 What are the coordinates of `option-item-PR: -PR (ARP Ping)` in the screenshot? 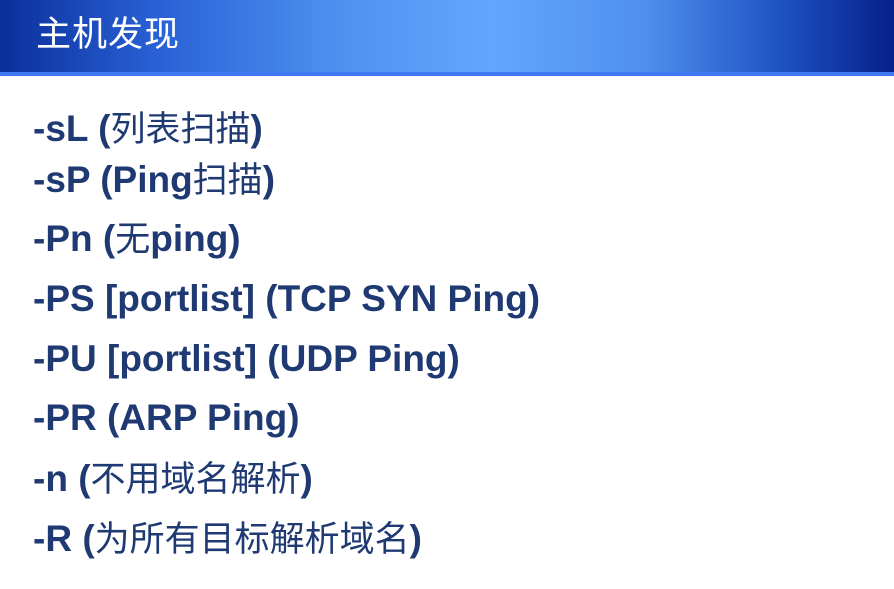 It's located at (166, 418).